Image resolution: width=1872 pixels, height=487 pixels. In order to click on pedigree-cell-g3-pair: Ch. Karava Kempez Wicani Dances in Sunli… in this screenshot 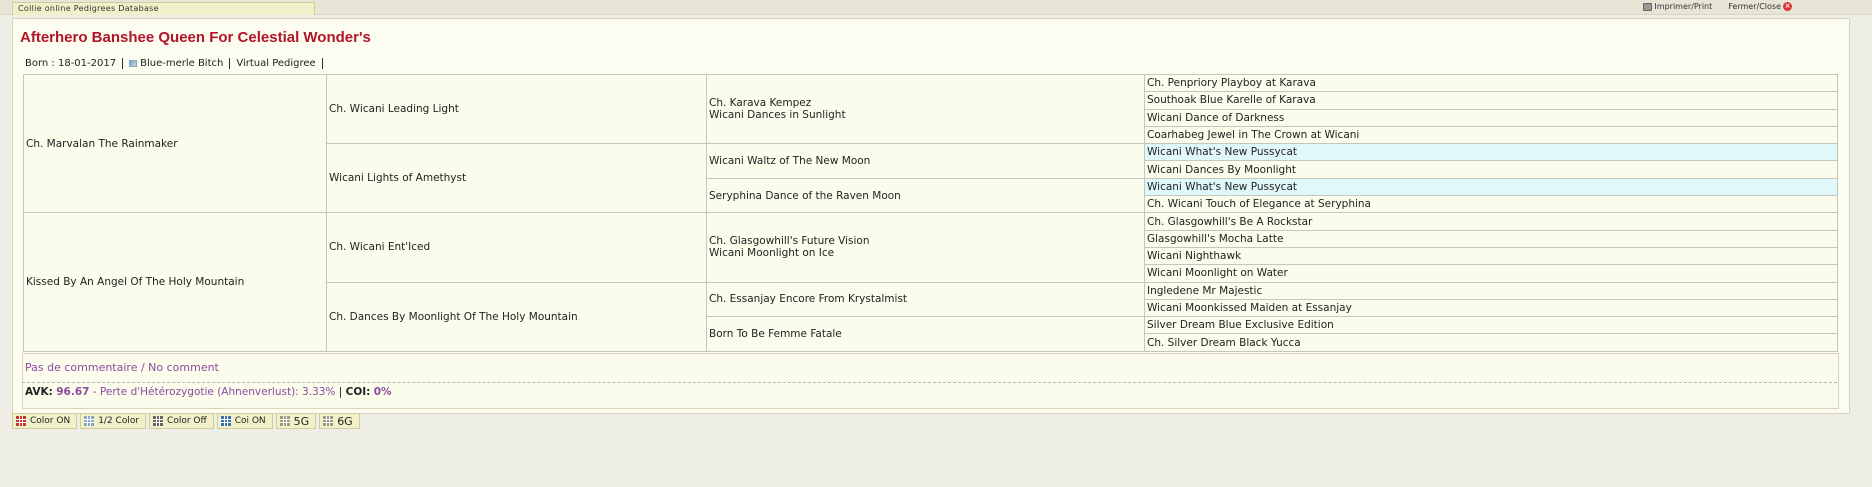, I will do `click(925, 109)`.